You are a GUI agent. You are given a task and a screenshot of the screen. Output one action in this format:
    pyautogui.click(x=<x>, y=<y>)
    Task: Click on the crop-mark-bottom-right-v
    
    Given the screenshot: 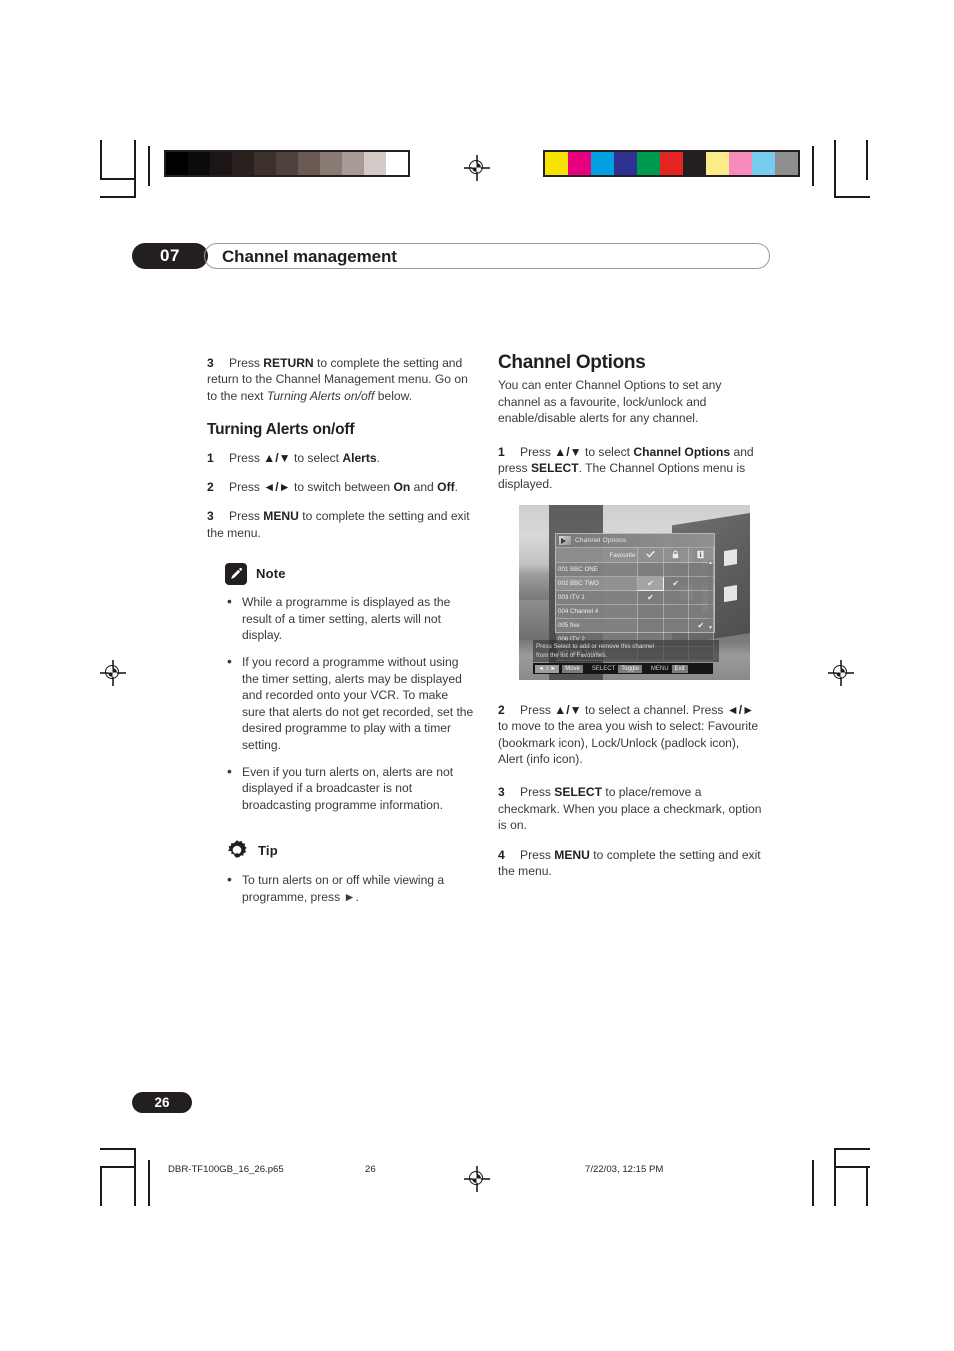 What is the action you would take?
    pyautogui.click(x=835, y=1177)
    